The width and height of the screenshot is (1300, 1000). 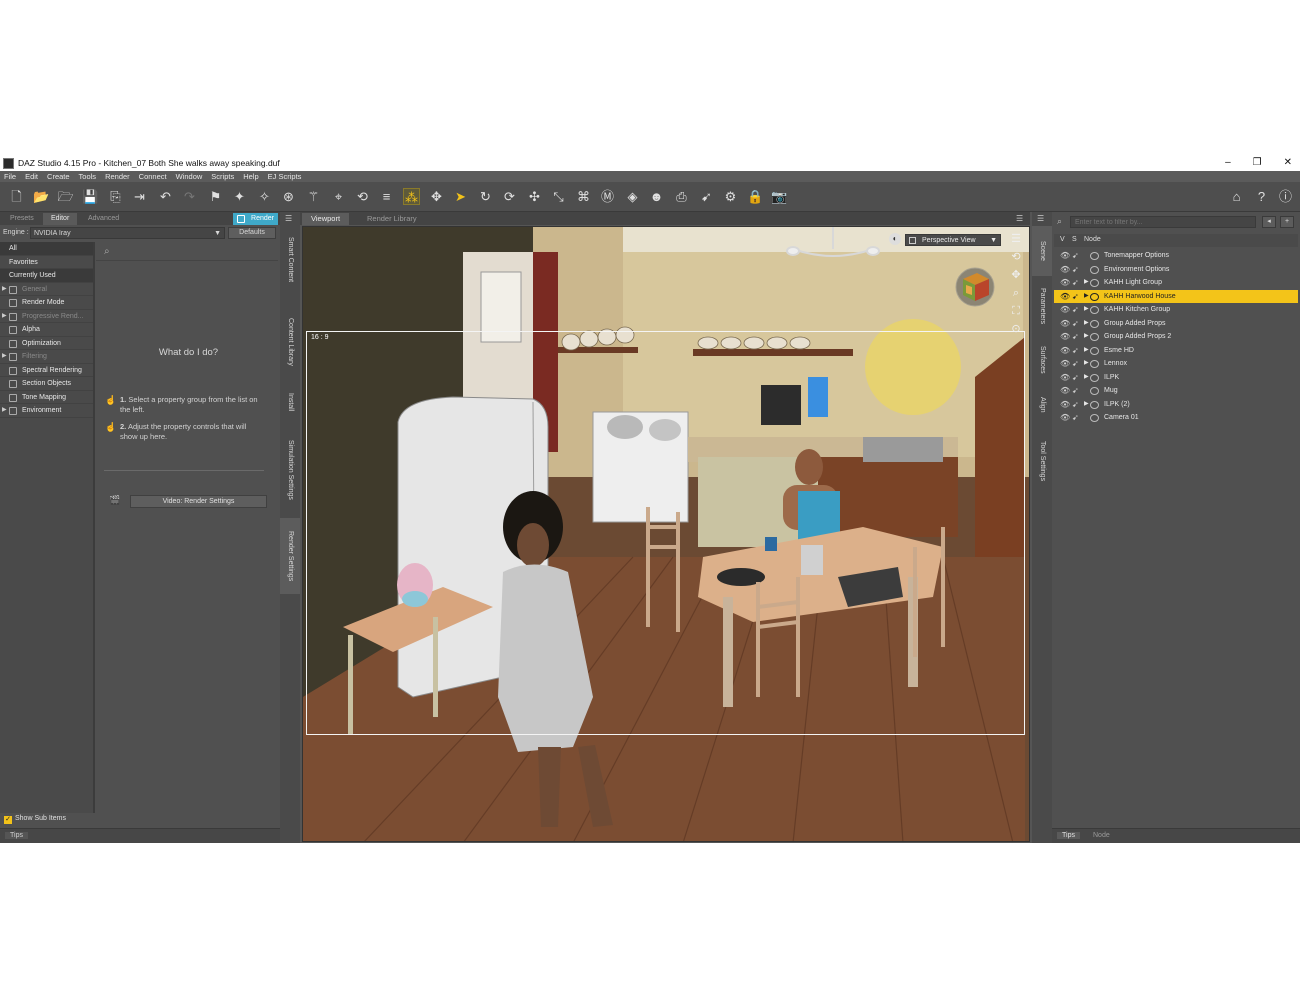 What do you see at coordinates (1042, 251) in the screenshot?
I see `side-tab-scene: Scene` at bounding box center [1042, 251].